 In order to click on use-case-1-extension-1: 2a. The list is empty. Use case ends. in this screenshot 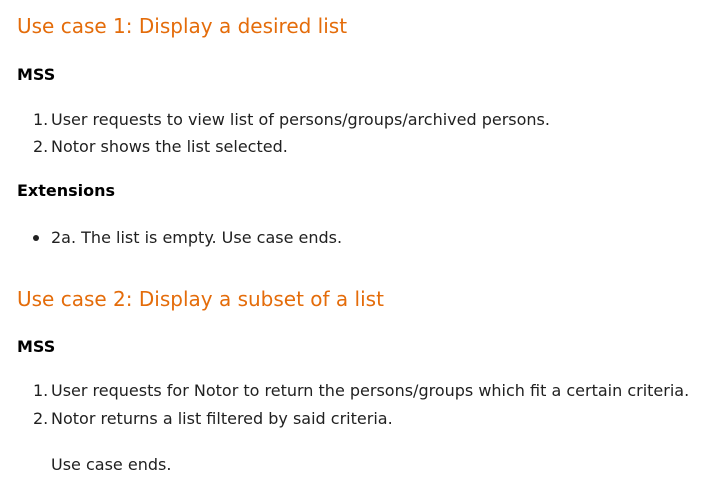, I will do `click(197, 237)`.